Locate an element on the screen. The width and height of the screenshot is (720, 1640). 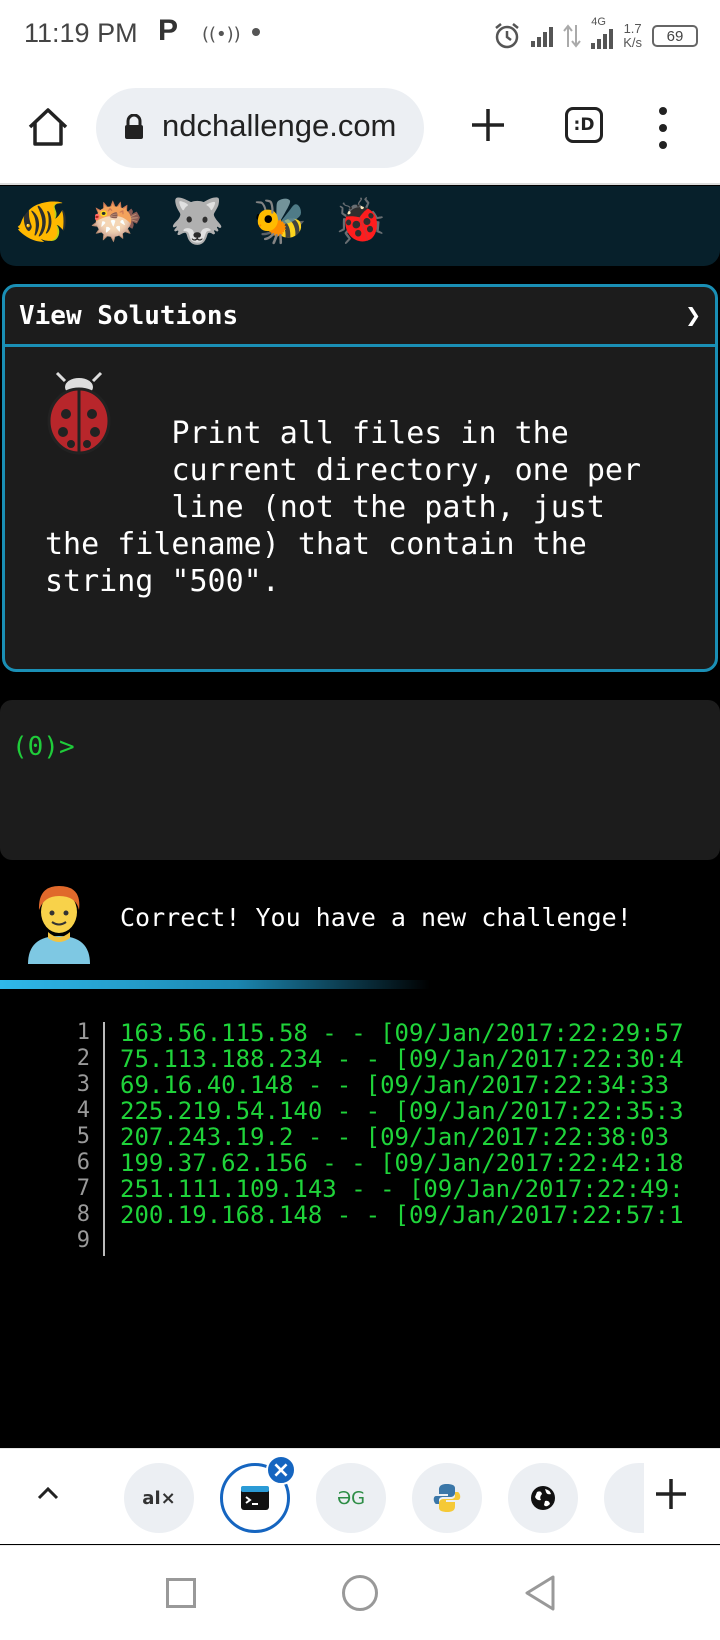
line-number: 1 is located at coordinates (83, 1032).